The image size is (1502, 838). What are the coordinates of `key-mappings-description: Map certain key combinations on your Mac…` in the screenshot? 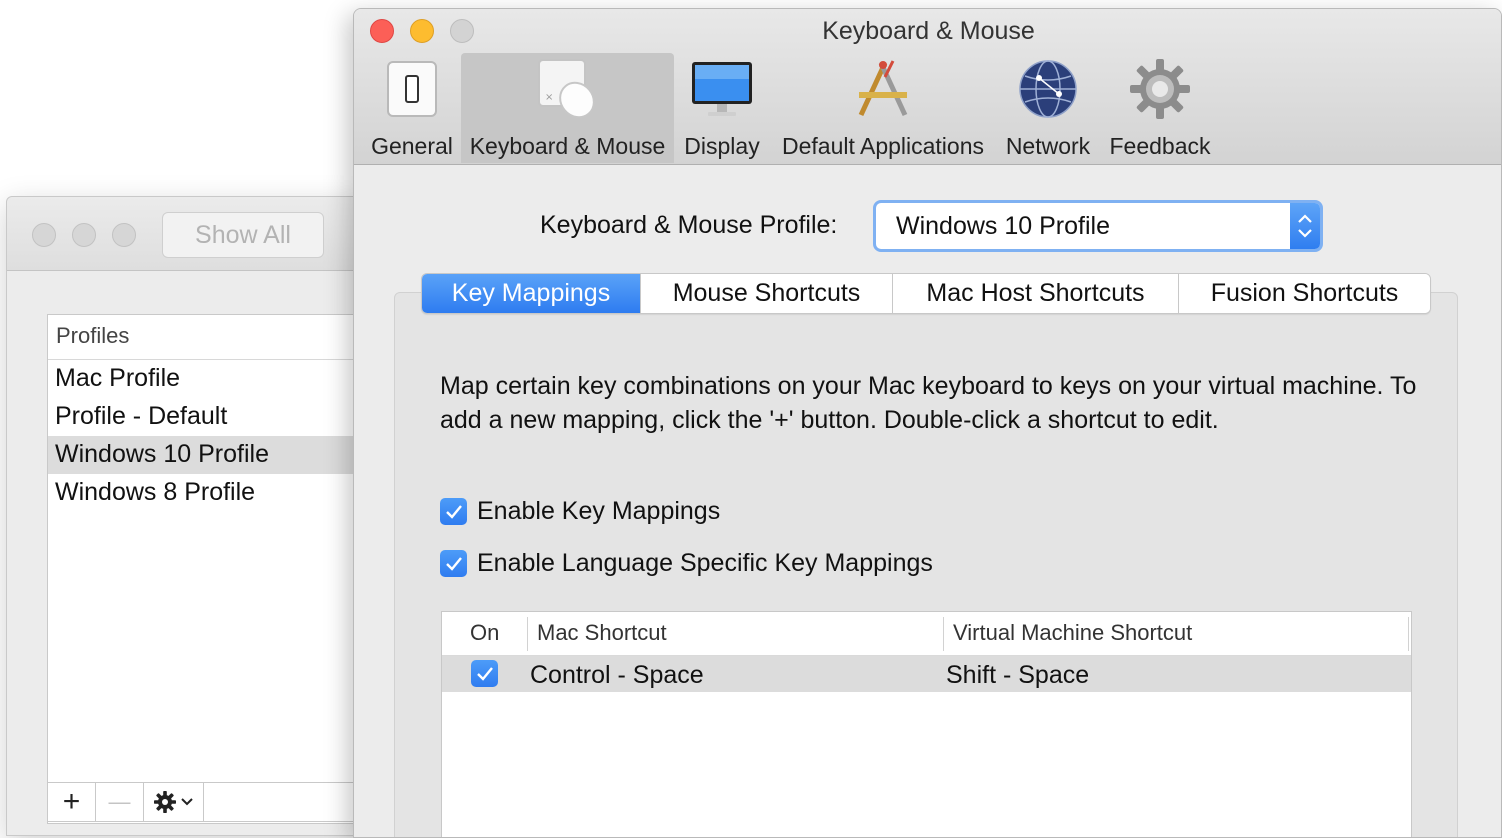 It's located at (928, 403).